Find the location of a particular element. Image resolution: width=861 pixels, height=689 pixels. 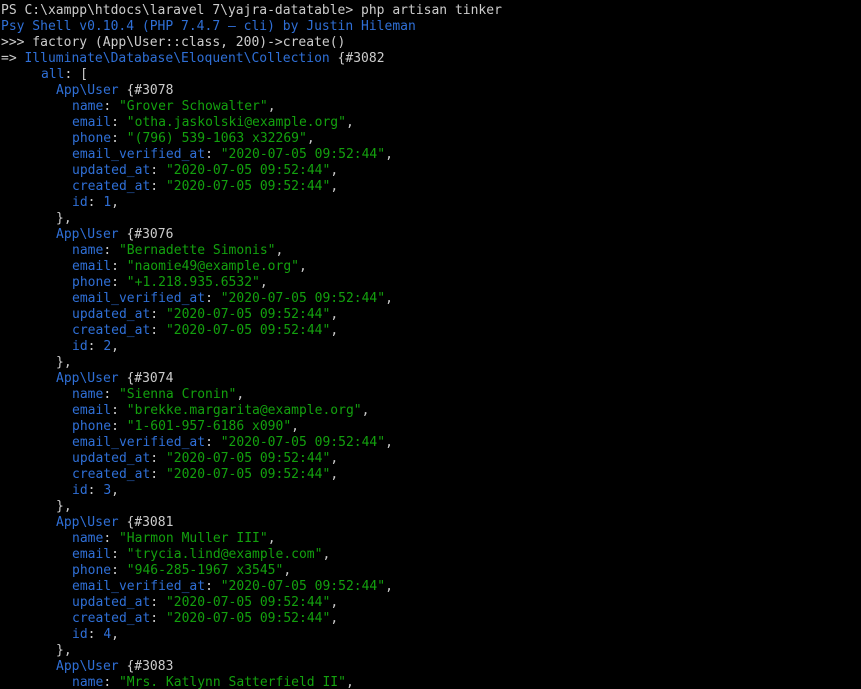

user-id-line: id: 1, is located at coordinates (95, 202).